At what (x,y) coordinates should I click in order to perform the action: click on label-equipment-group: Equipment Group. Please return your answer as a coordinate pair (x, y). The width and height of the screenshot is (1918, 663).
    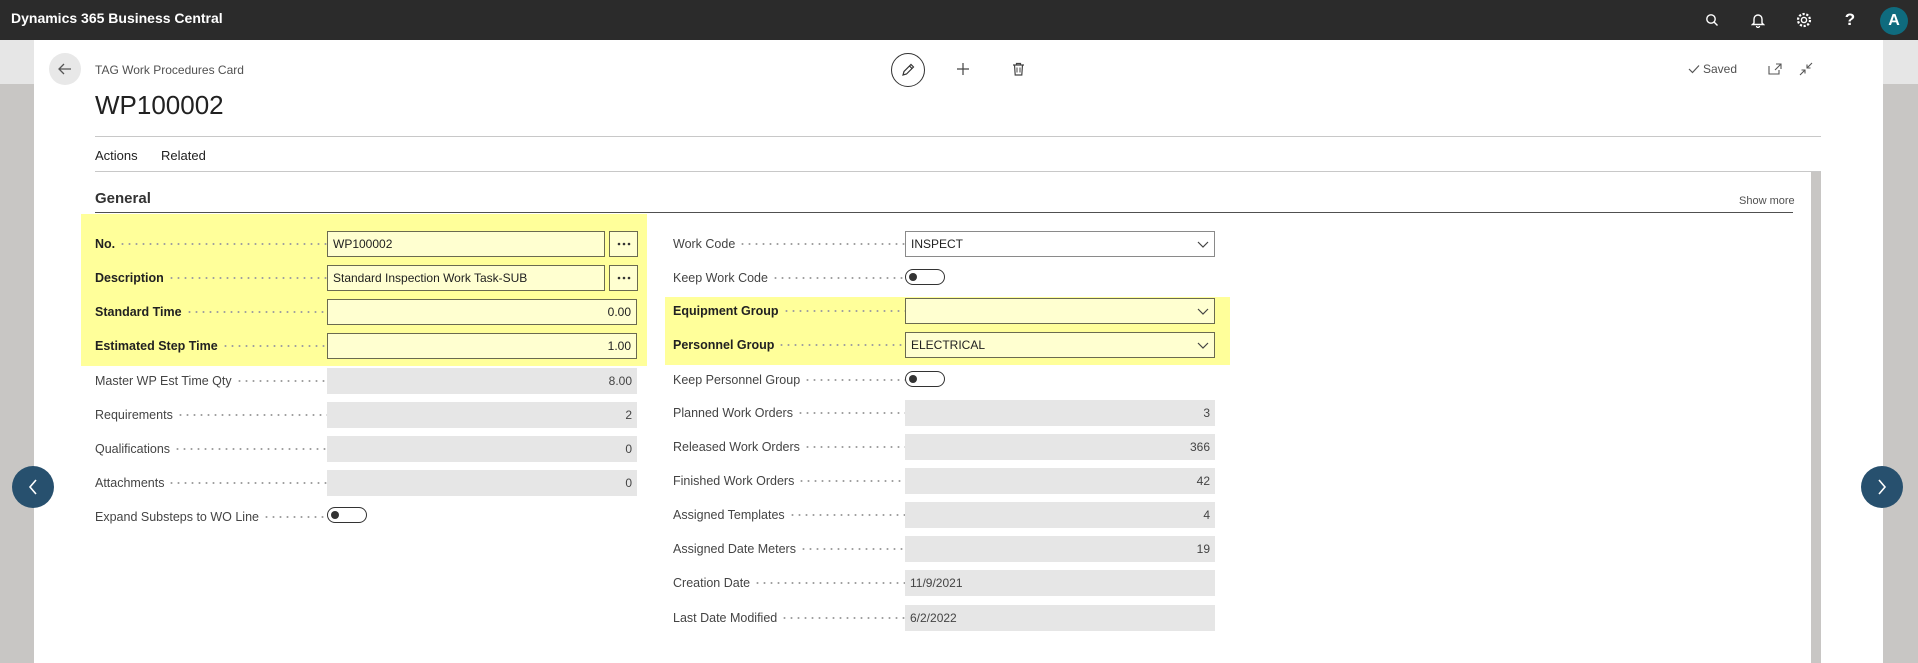
    Looking at the image, I should click on (789, 311).